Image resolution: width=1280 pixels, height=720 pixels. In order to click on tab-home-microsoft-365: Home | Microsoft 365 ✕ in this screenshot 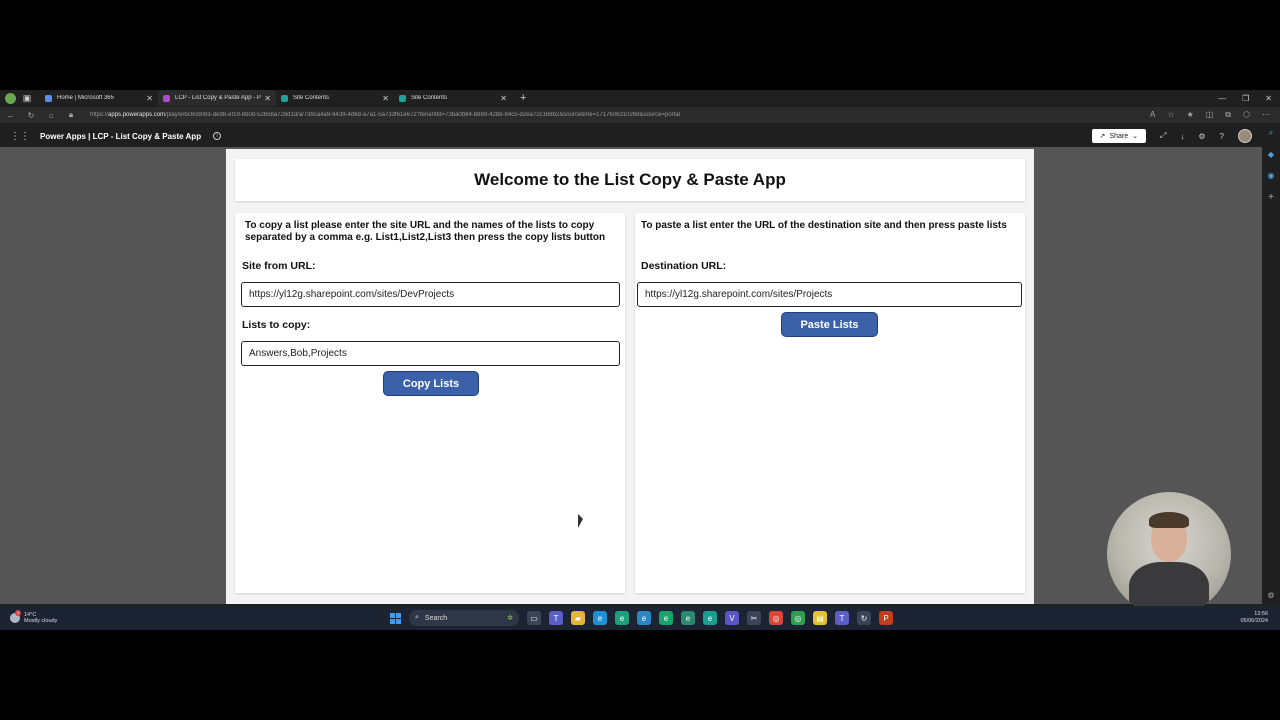, I will do `click(99, 98)`.